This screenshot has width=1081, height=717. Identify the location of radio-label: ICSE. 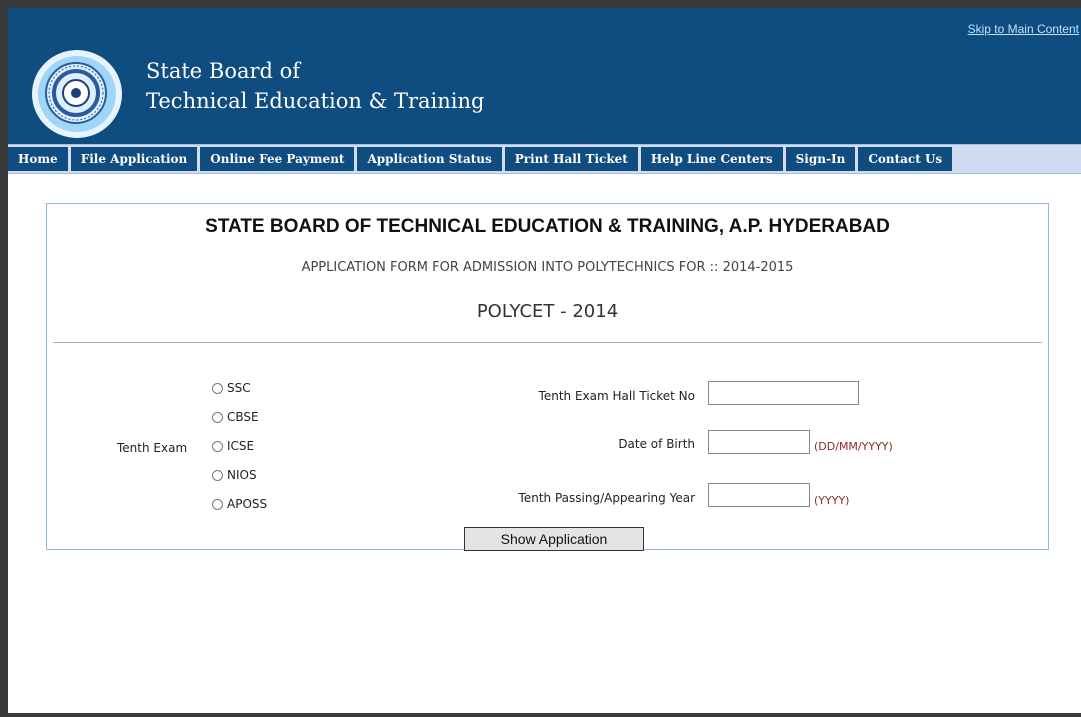
(241, 446).